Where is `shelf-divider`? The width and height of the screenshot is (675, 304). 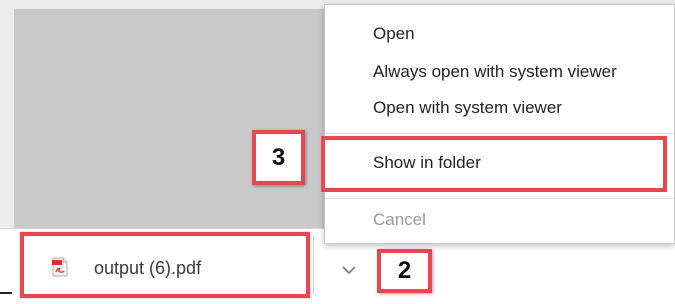
shelf-divider is located at coordinates (313, 265).